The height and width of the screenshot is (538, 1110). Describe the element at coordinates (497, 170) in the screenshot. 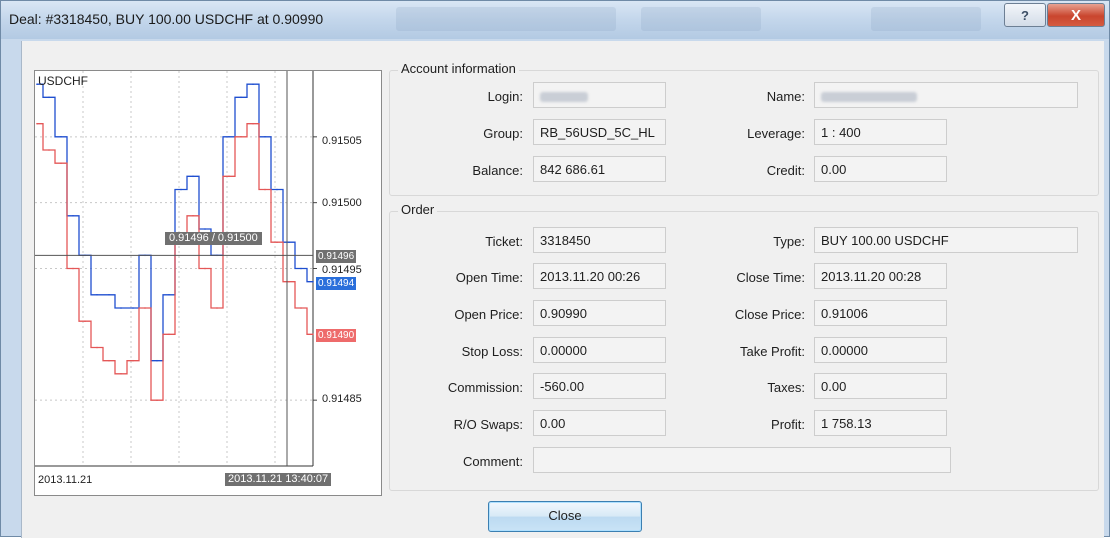

I see `balance-label: Balance:` at that location.